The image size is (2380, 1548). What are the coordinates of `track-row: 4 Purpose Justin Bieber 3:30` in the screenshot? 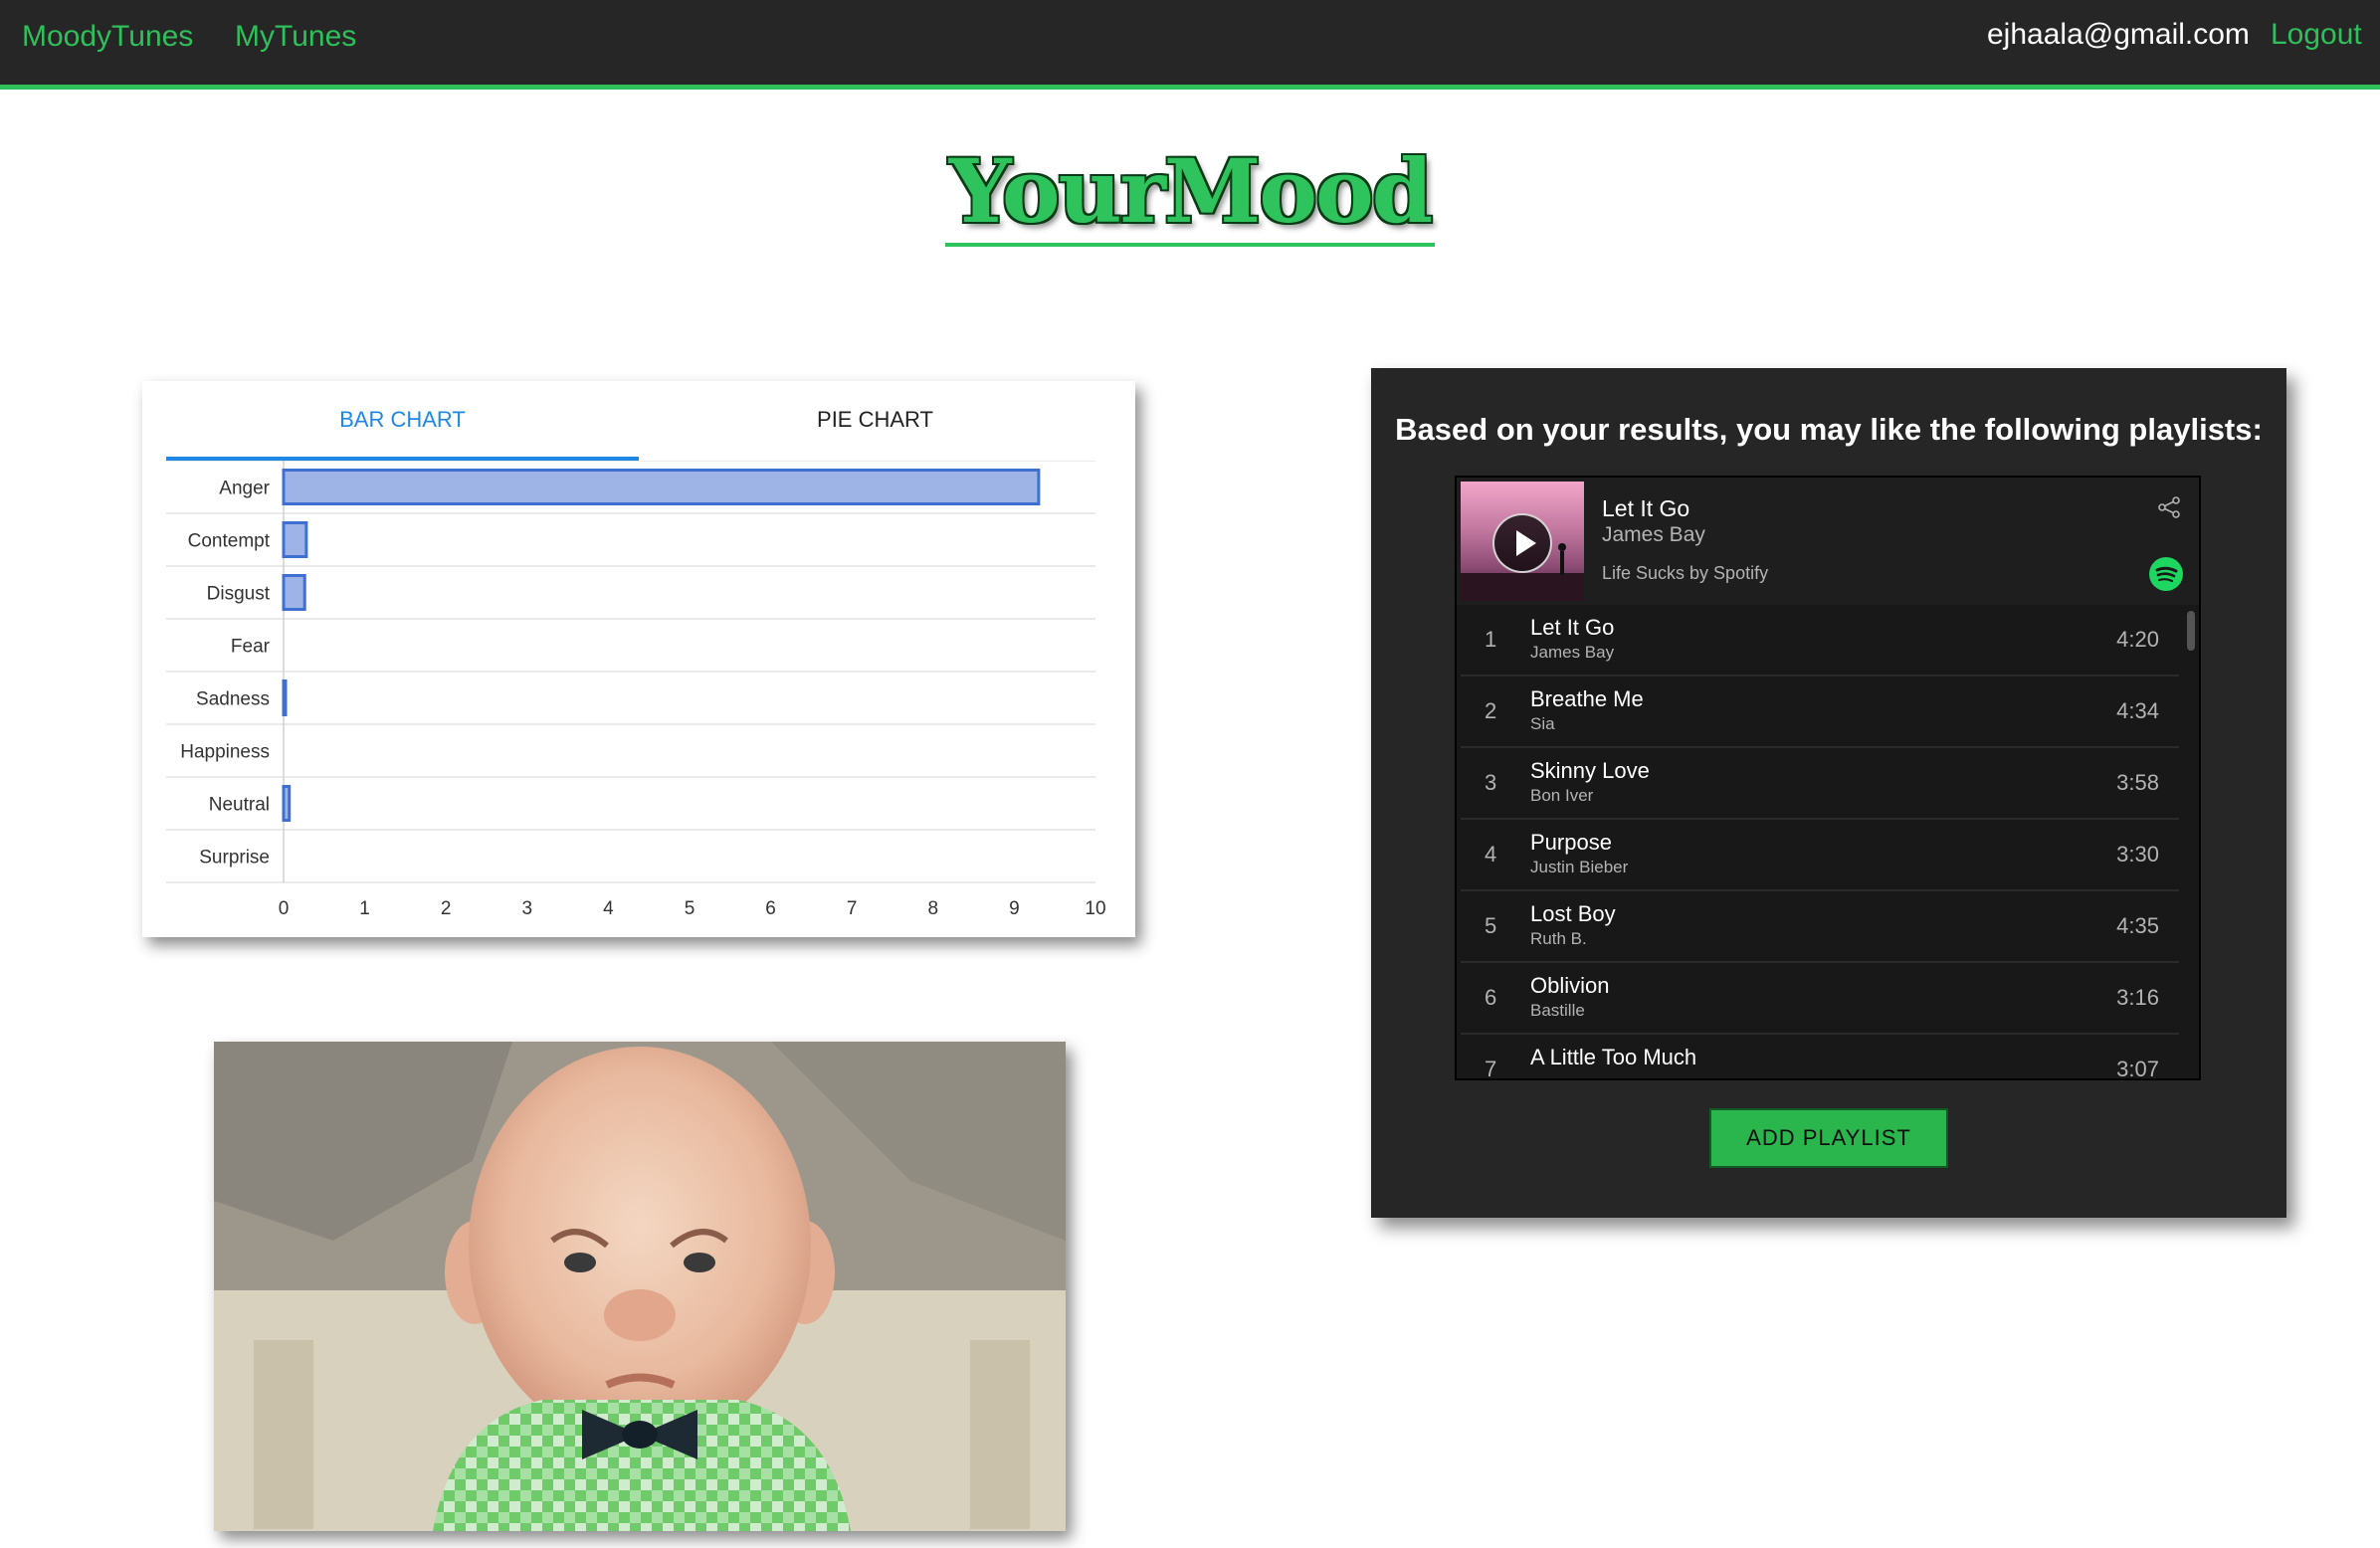 It's located at (1820, 855).